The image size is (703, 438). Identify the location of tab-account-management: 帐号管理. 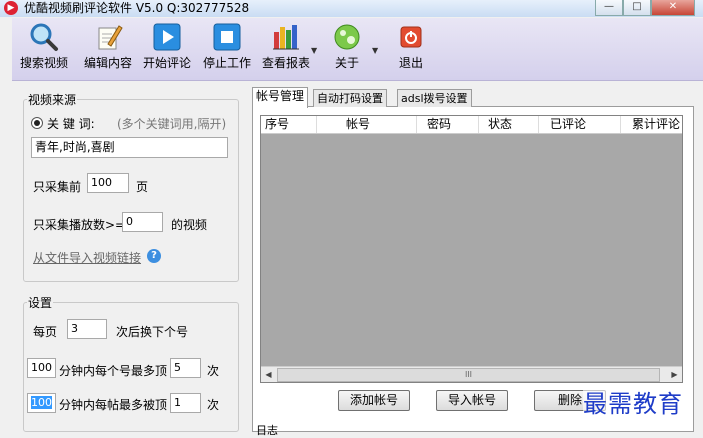
(280, 97).